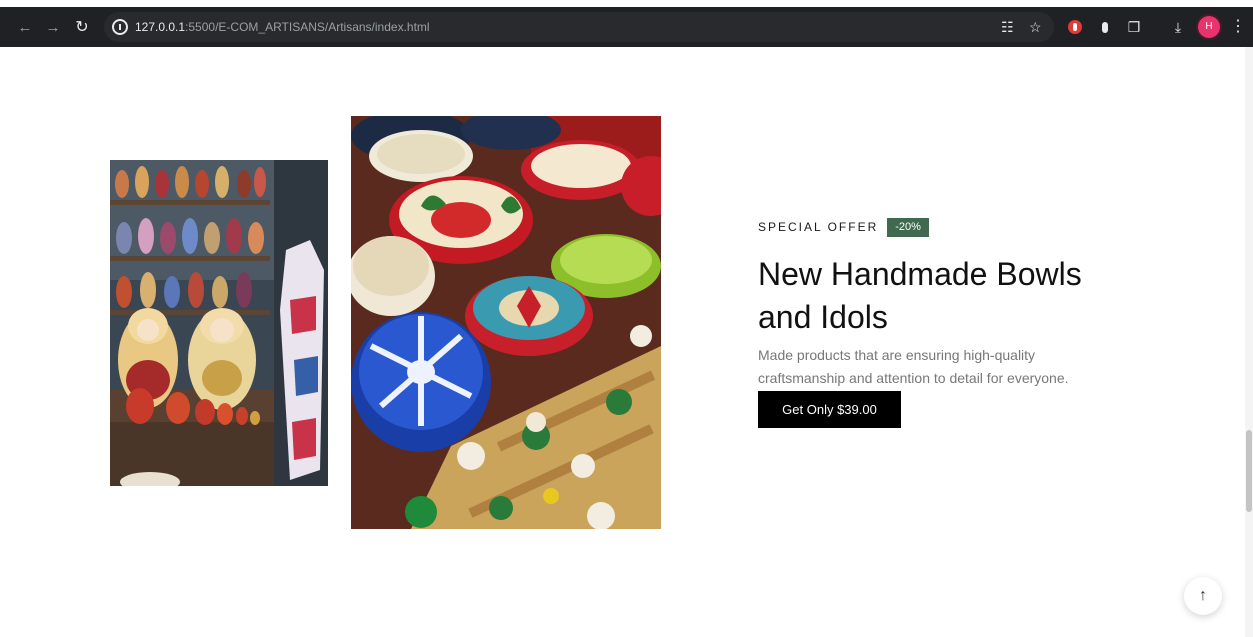  Describe the element at coordinates (25, 27) in the screenshot. I see `back-icon: ←` at that location.